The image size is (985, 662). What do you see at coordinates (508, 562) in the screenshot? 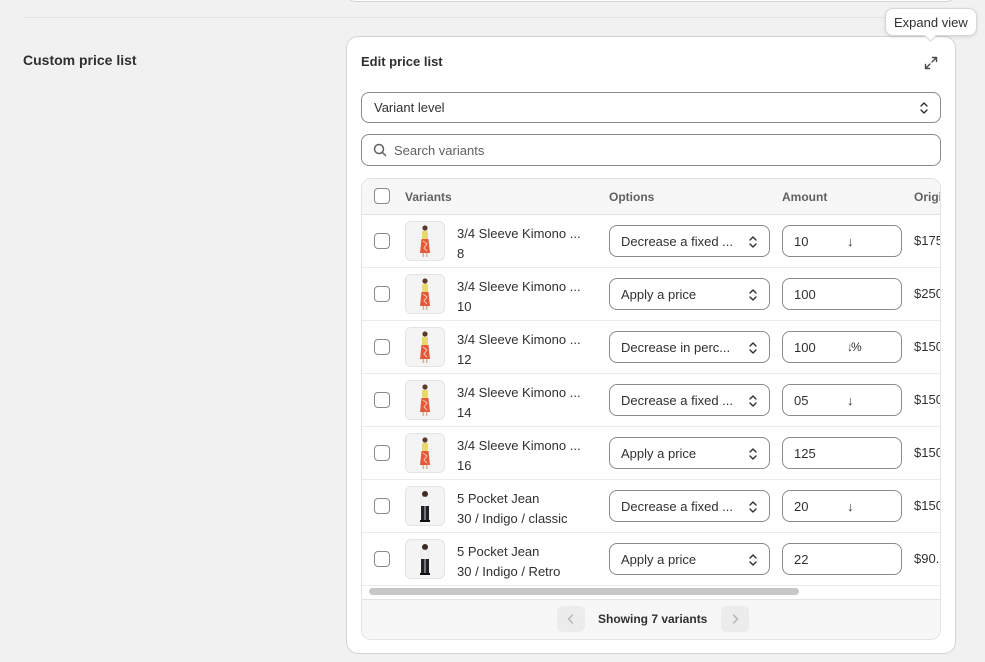
I see `variant-name-cell: 5 Pocket Jean 30 / Indigo / Retro` at bounding box center [508, 562].